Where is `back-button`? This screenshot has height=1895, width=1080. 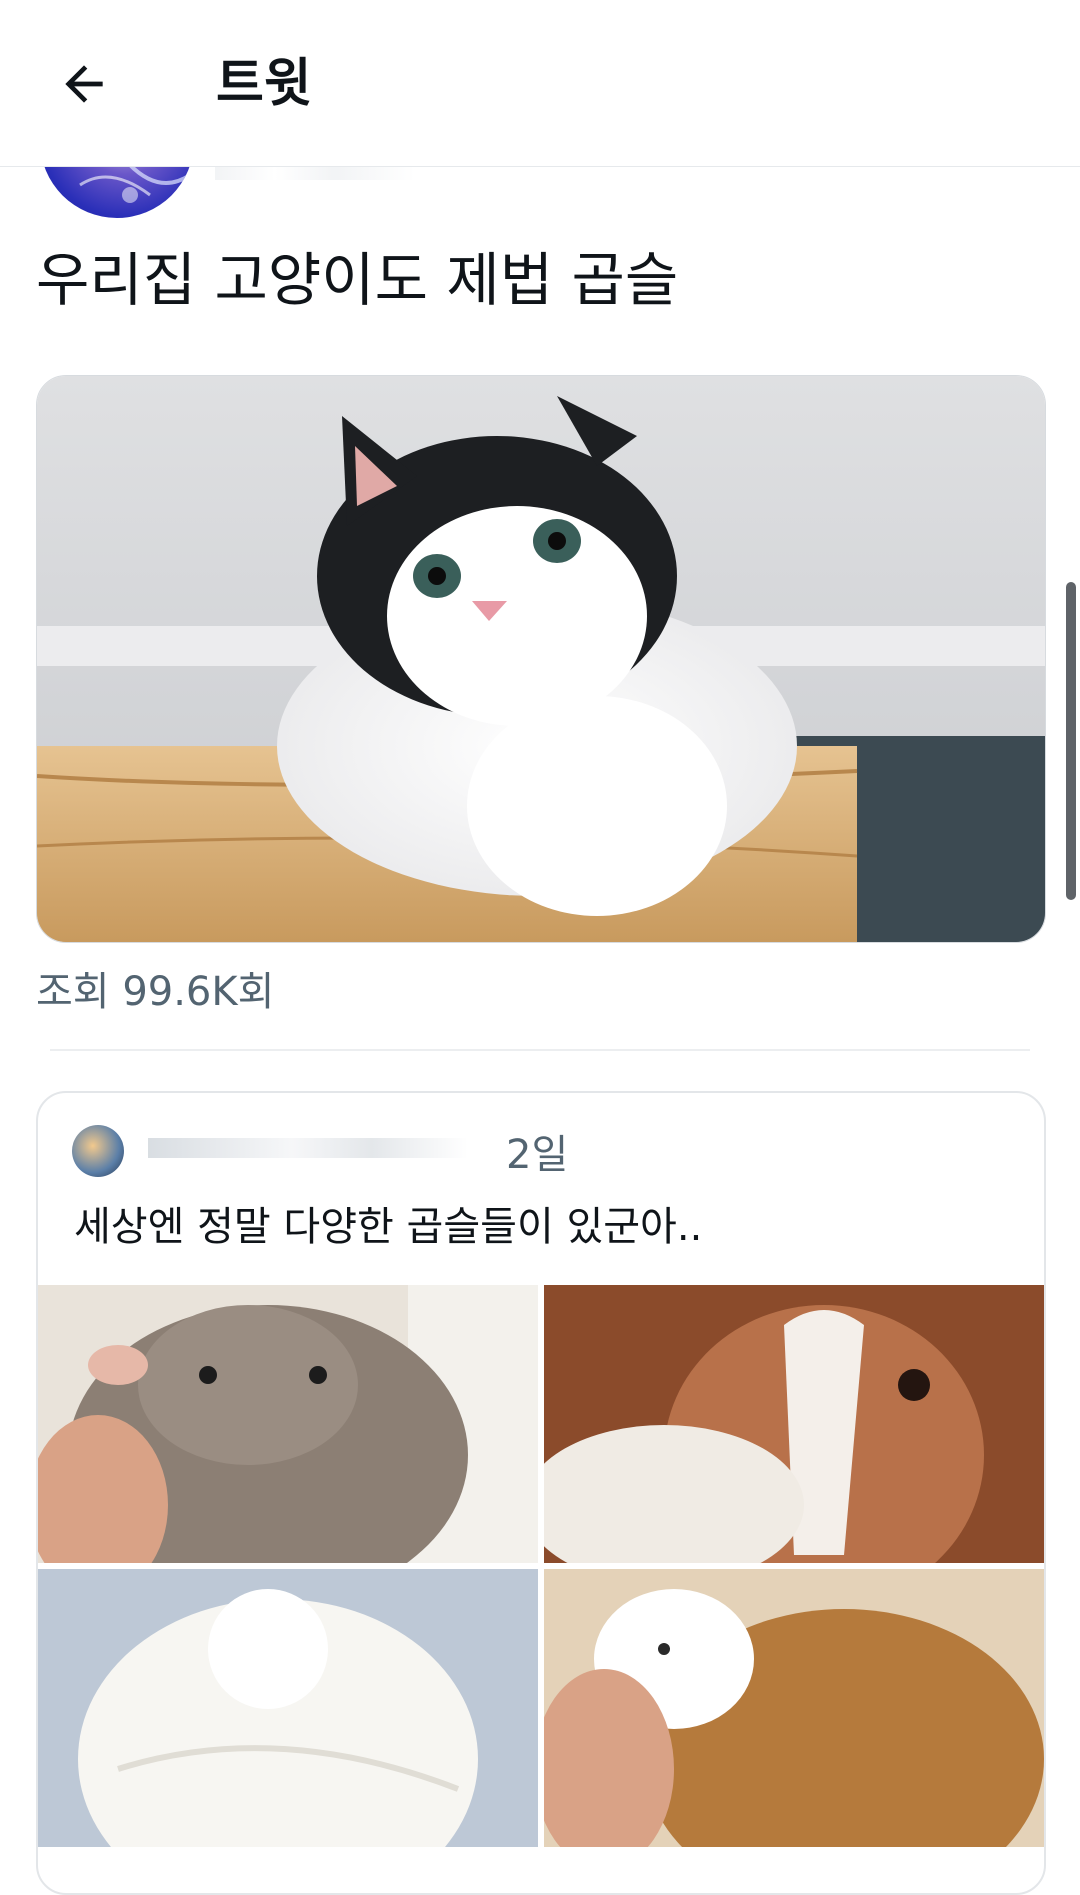
back-button is located at coordinates (84, 84).